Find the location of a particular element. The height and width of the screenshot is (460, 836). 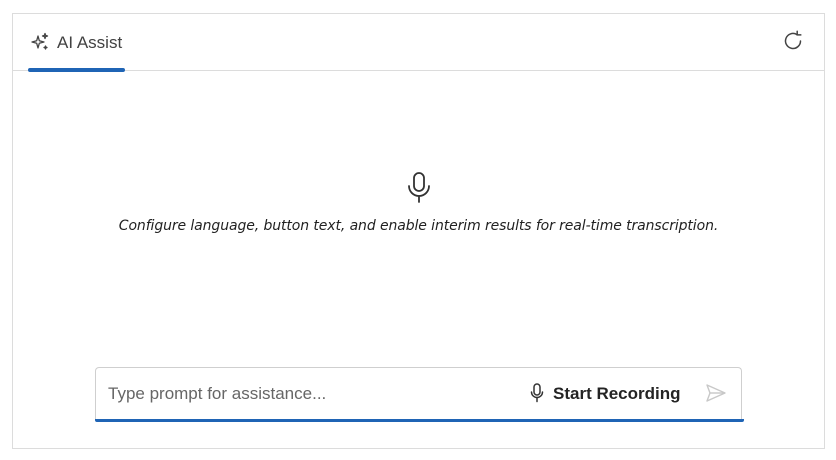

refresh-icon is located at coordinates (793, 43).